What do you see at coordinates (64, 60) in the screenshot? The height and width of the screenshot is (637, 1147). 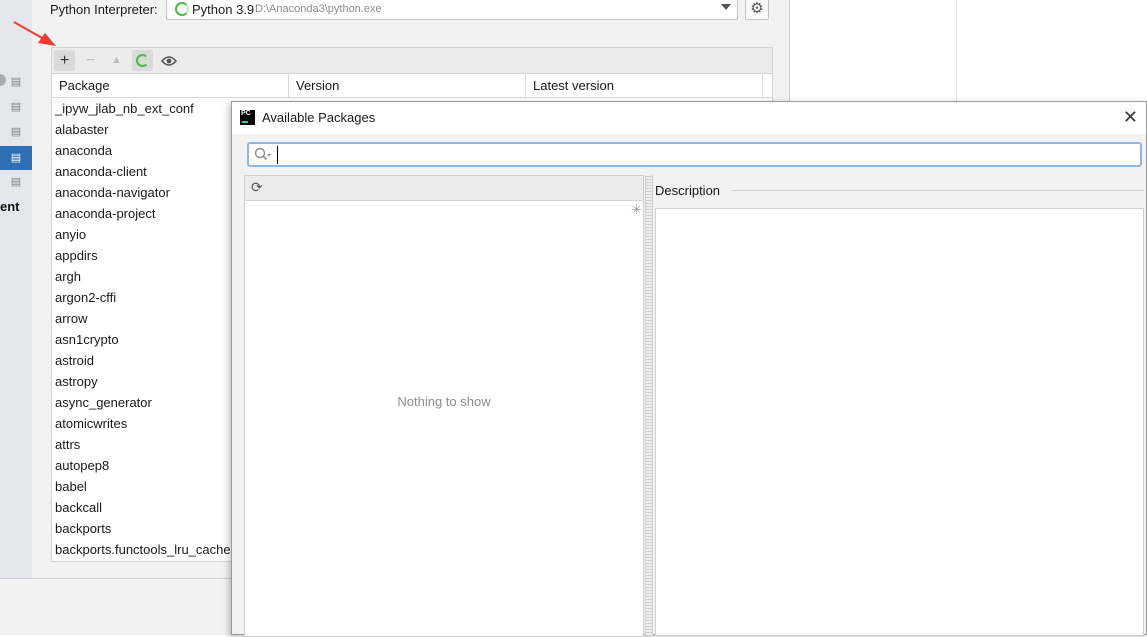 I see `add-package-button: +` at bounding box center [64, 60].